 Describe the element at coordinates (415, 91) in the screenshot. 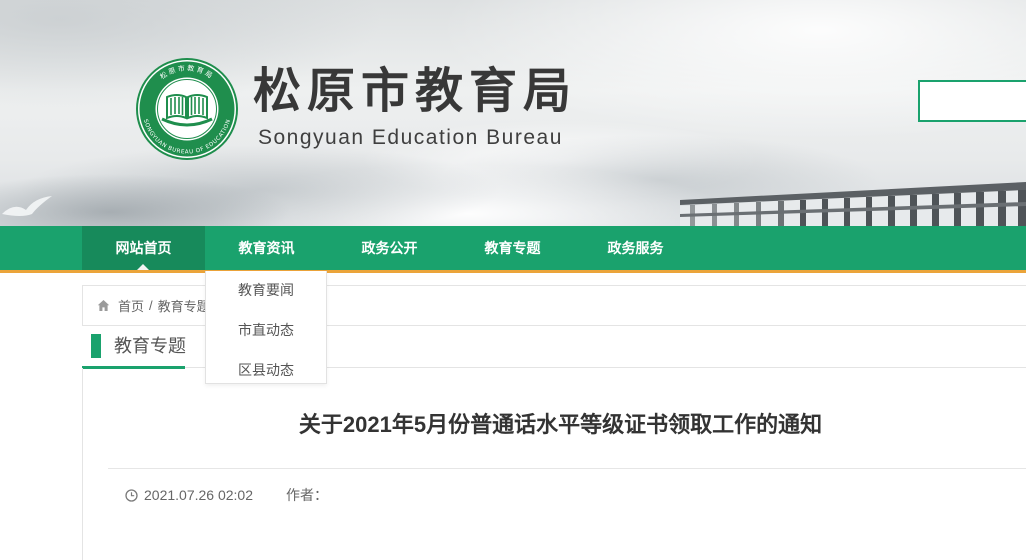

I see `site-title: 松原市教育局` at that location.